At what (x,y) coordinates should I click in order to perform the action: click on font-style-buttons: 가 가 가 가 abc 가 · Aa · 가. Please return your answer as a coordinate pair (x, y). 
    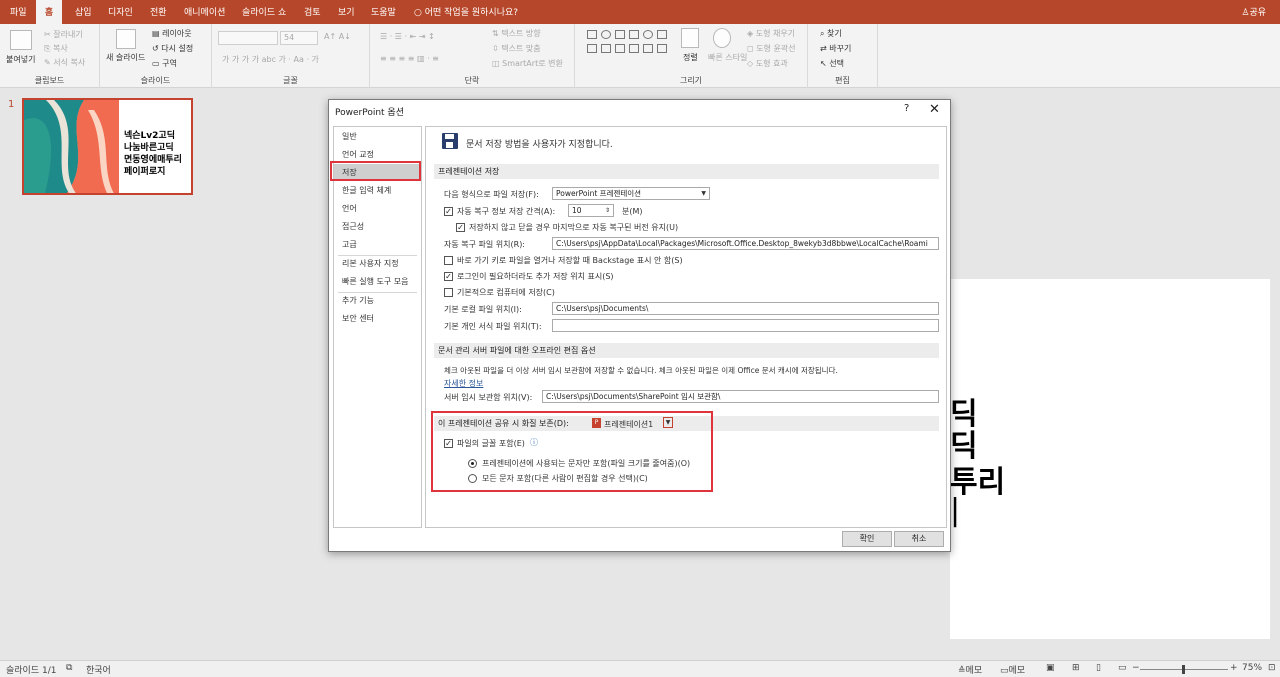
    Looking at the image, I should click on (270, 59).